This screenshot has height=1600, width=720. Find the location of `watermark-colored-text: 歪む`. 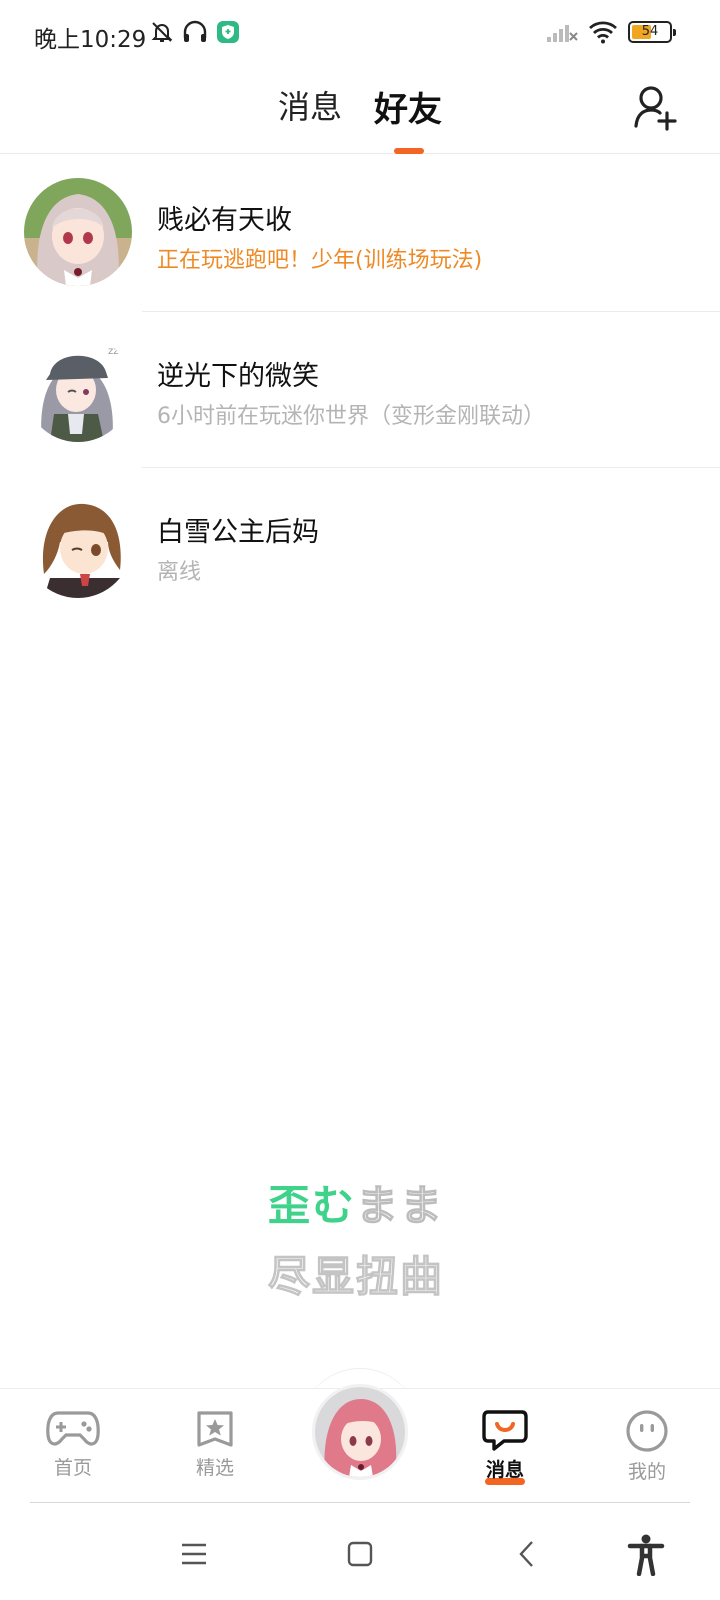

watermark-colored-text: 歪む is located at coordinates (312, 1205).